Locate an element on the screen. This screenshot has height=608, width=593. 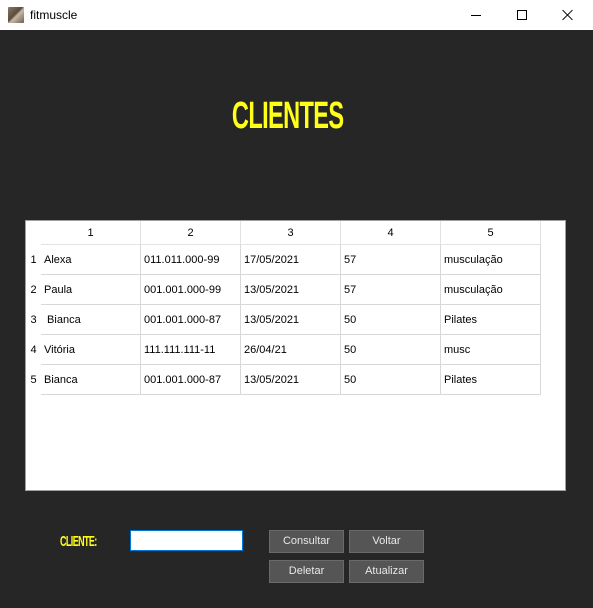
title-bar: fitmuscle is located at coordinates (296, 15).